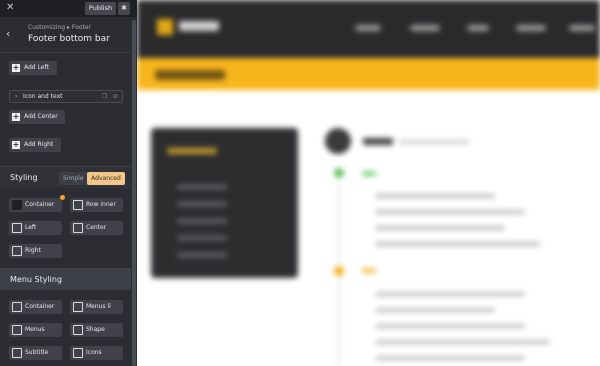  What do you see at coordinates (104, 96) in the screenshot?
I see `duplicate-icon: ❐` at bounding box center [104, 96].